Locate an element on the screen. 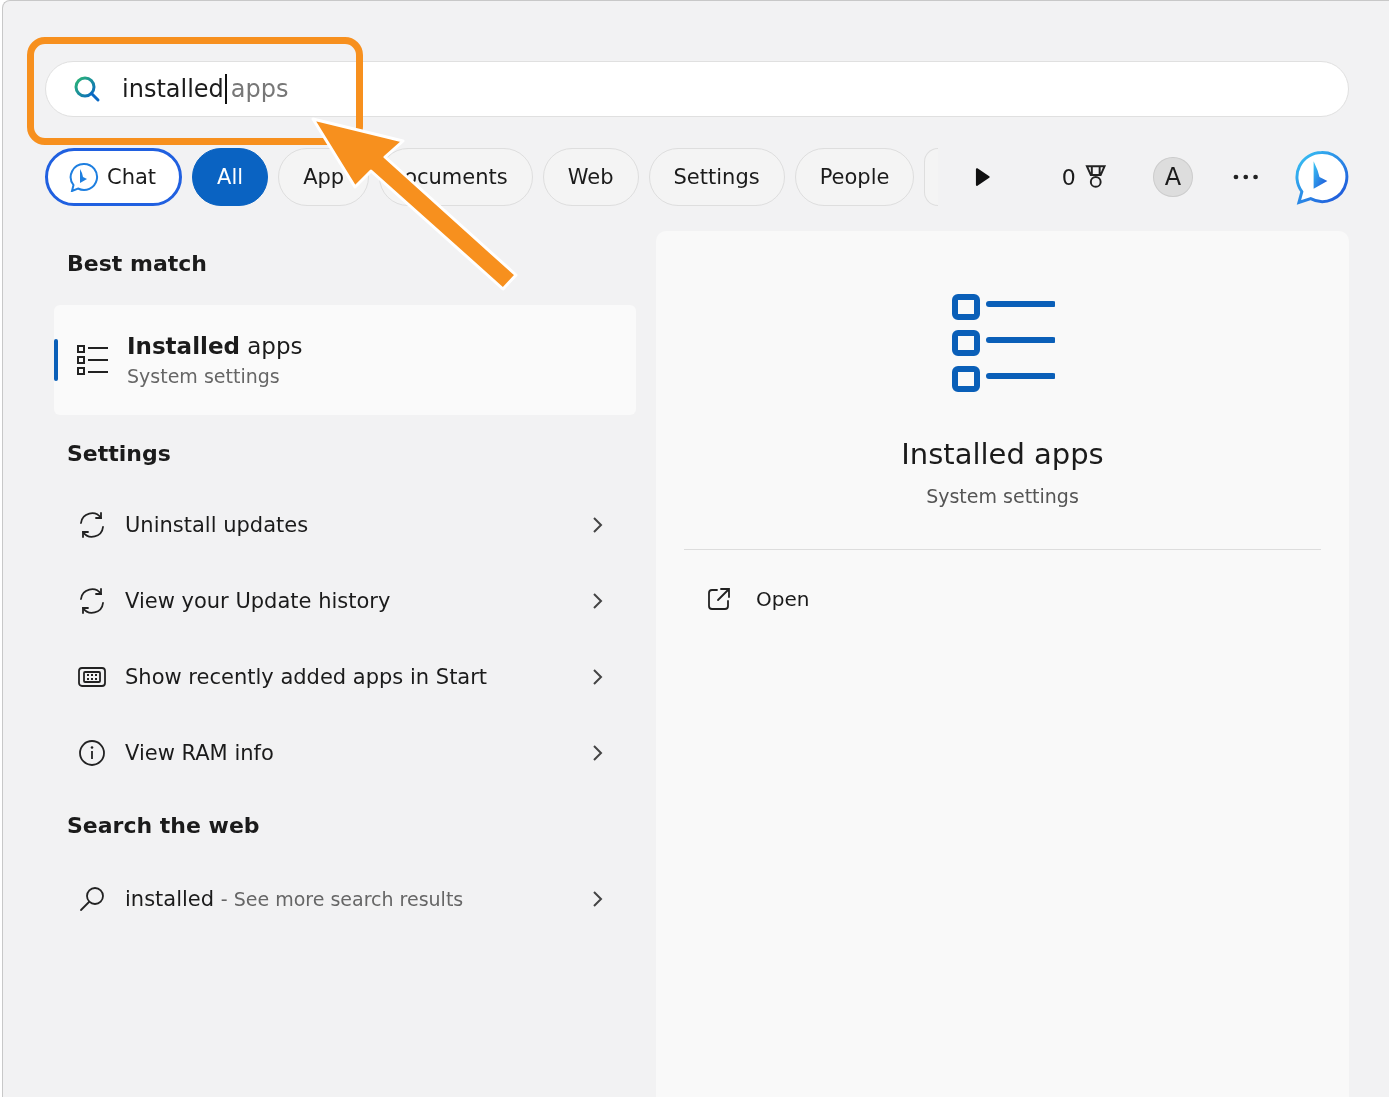  section-heading: Best match is located at coordinates (137, 264).